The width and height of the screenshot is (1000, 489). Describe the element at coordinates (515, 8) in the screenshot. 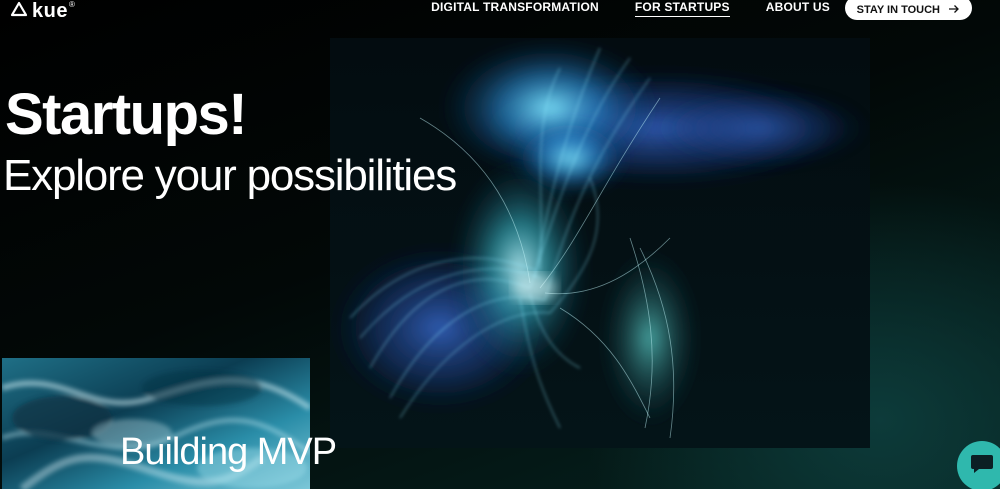

I see `nav-digital-transformation: DIGITAL TRANSFORMATION` at that location.